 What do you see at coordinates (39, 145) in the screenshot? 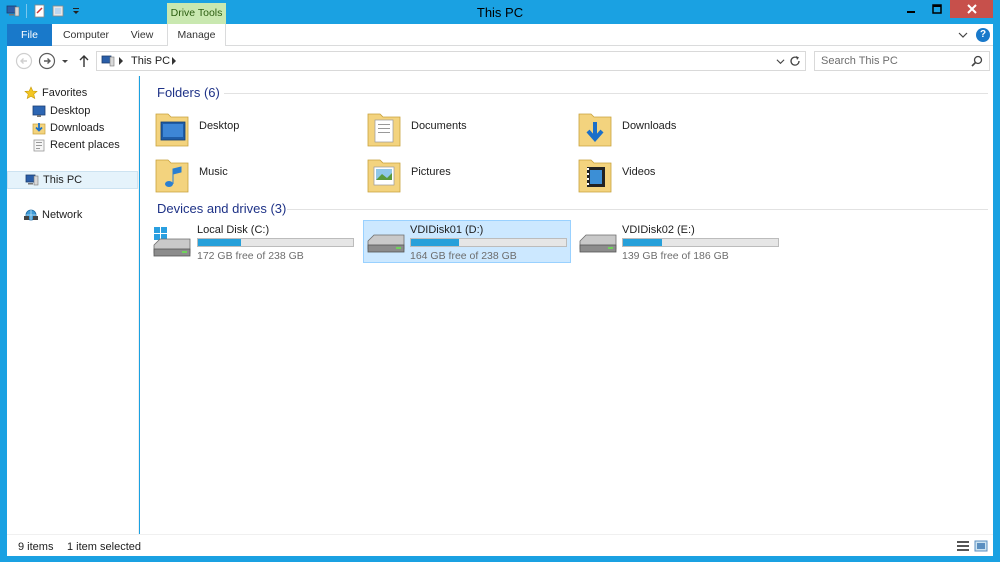
I see `recent-places-icon` at bounding box center [39, 145].